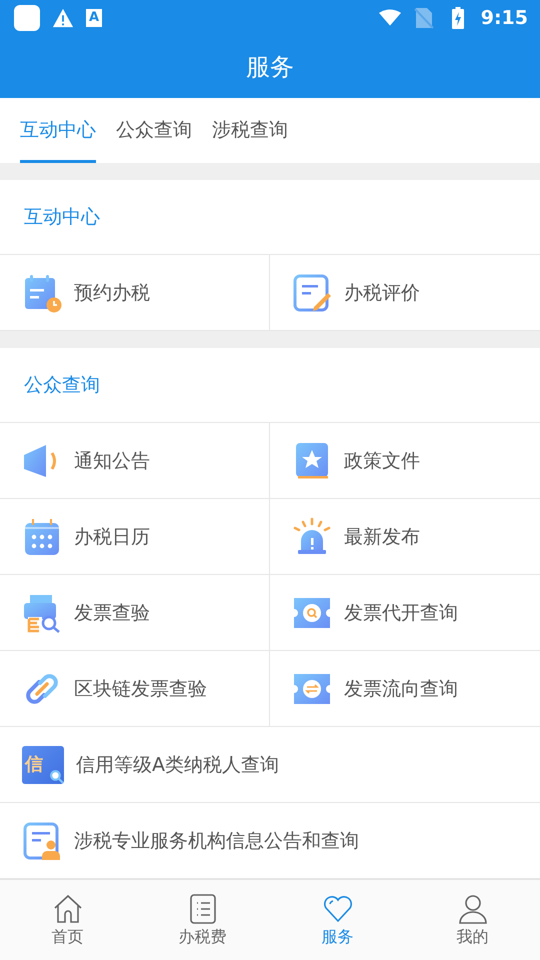 This screenshot has width=540, height=960. Describe the element at coordinates (270, 67) in the screenshot. I see `screen-title: 服务` at that location.